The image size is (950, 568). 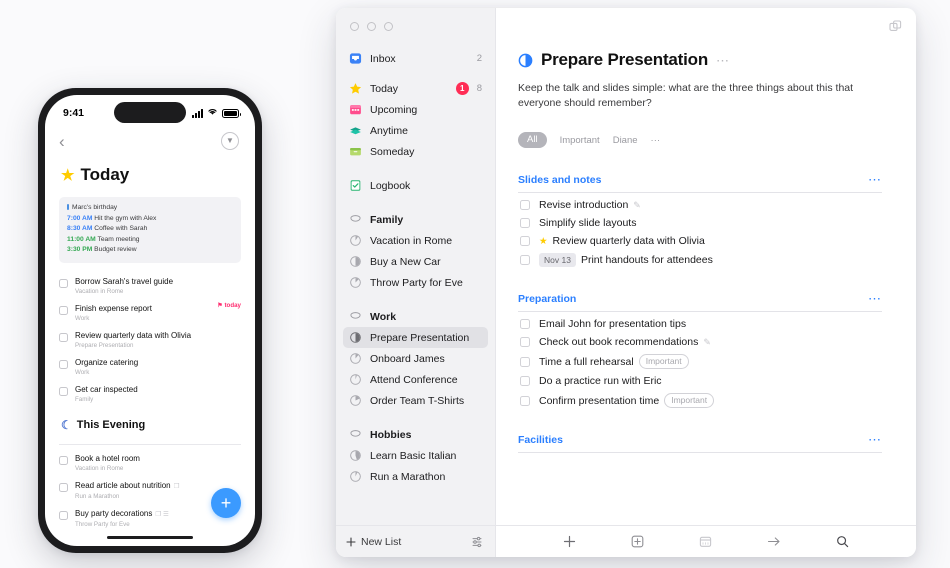 What do you see at coordinates (150, 463) in the screenshot?
I see `list-item: Book a hotel room Vacation in Rome` at bounding box center [150, 463].